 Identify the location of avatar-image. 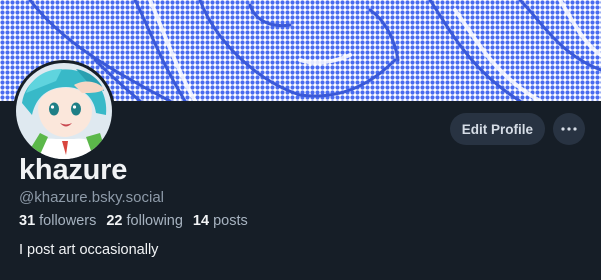
(64, 111).